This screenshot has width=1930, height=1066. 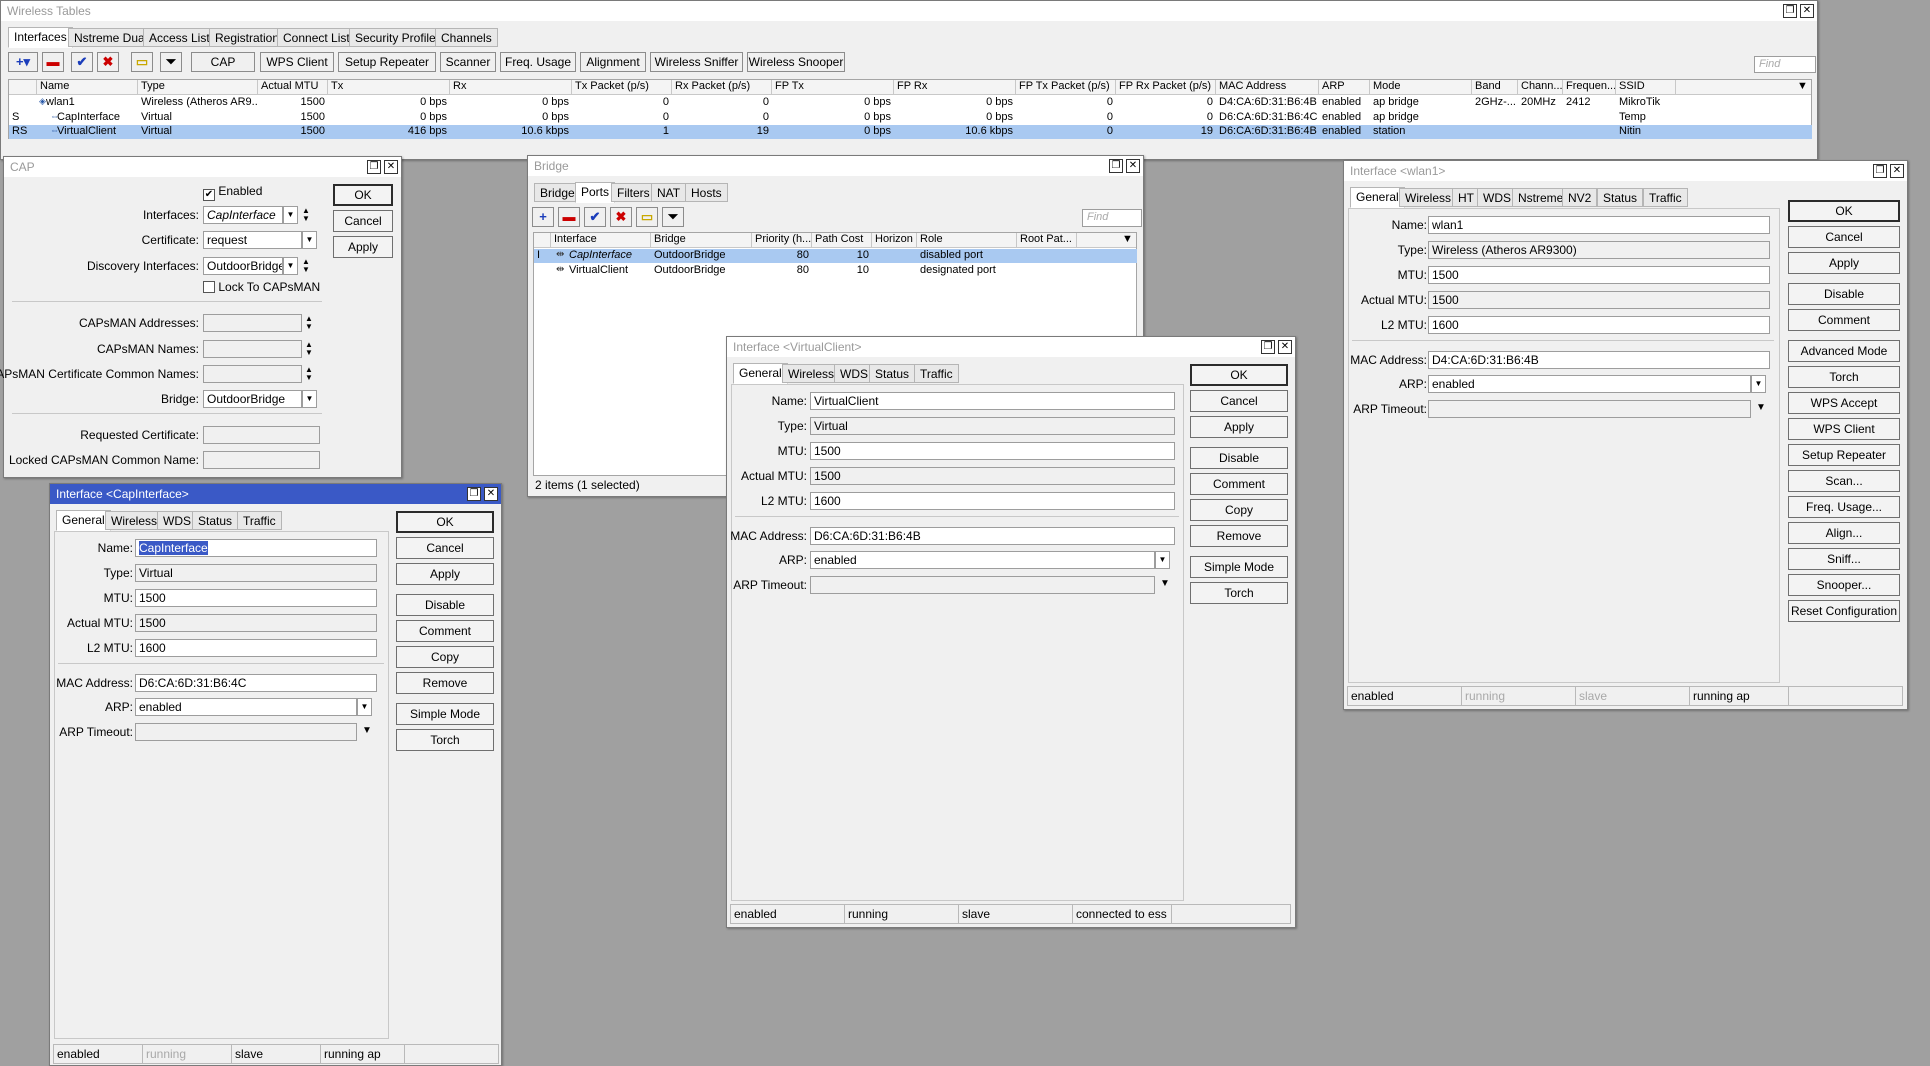 What do you see at coordinates (23, 62) in the screenshot?
I see `add-icon: +▾` at bounding box center [23, 62].